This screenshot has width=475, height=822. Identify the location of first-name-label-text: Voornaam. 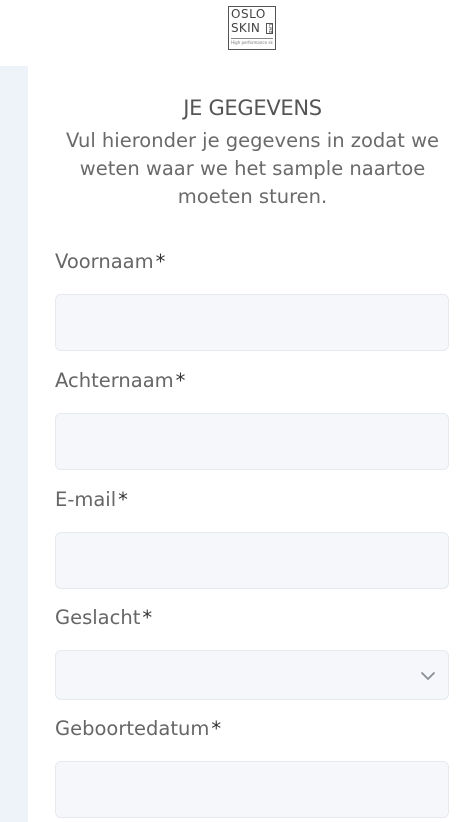
(104, 261).